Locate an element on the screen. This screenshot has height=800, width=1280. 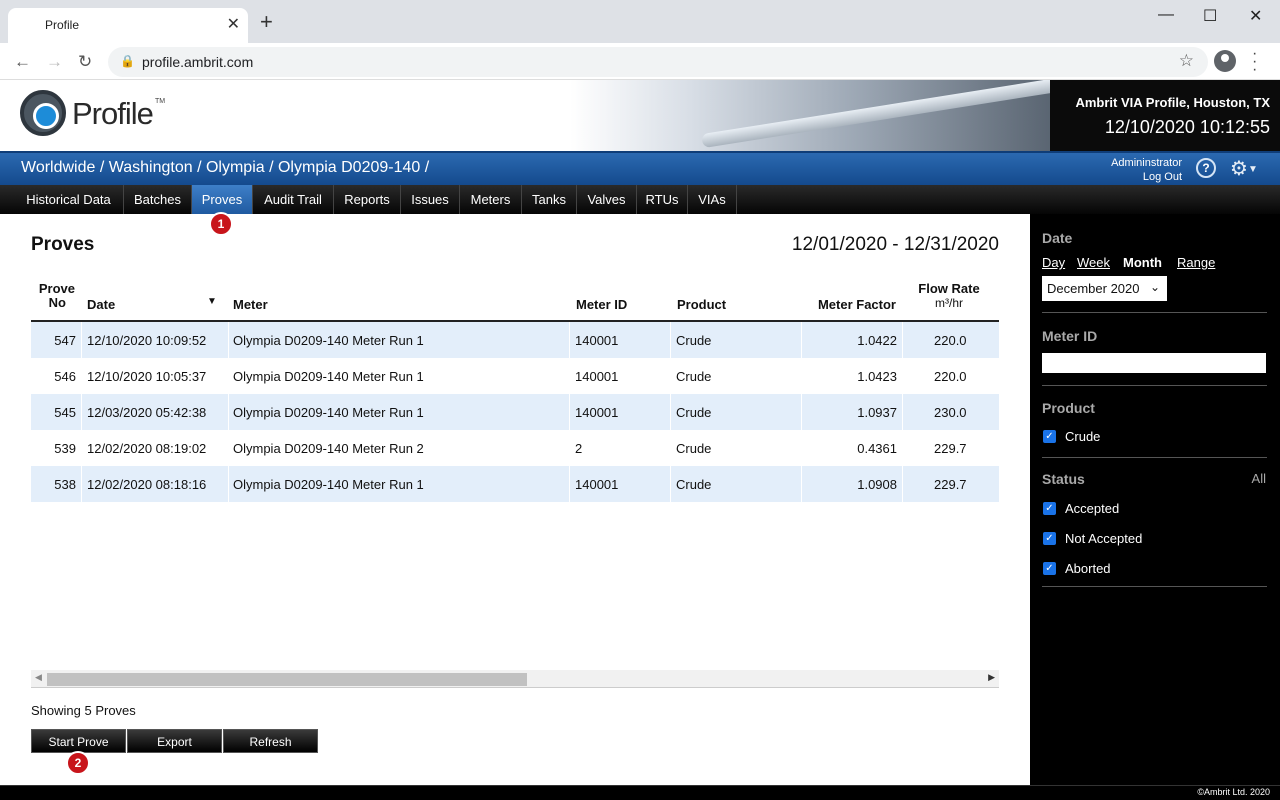
result-count: Showing 5 Proves is located at coordinates (83, 710).